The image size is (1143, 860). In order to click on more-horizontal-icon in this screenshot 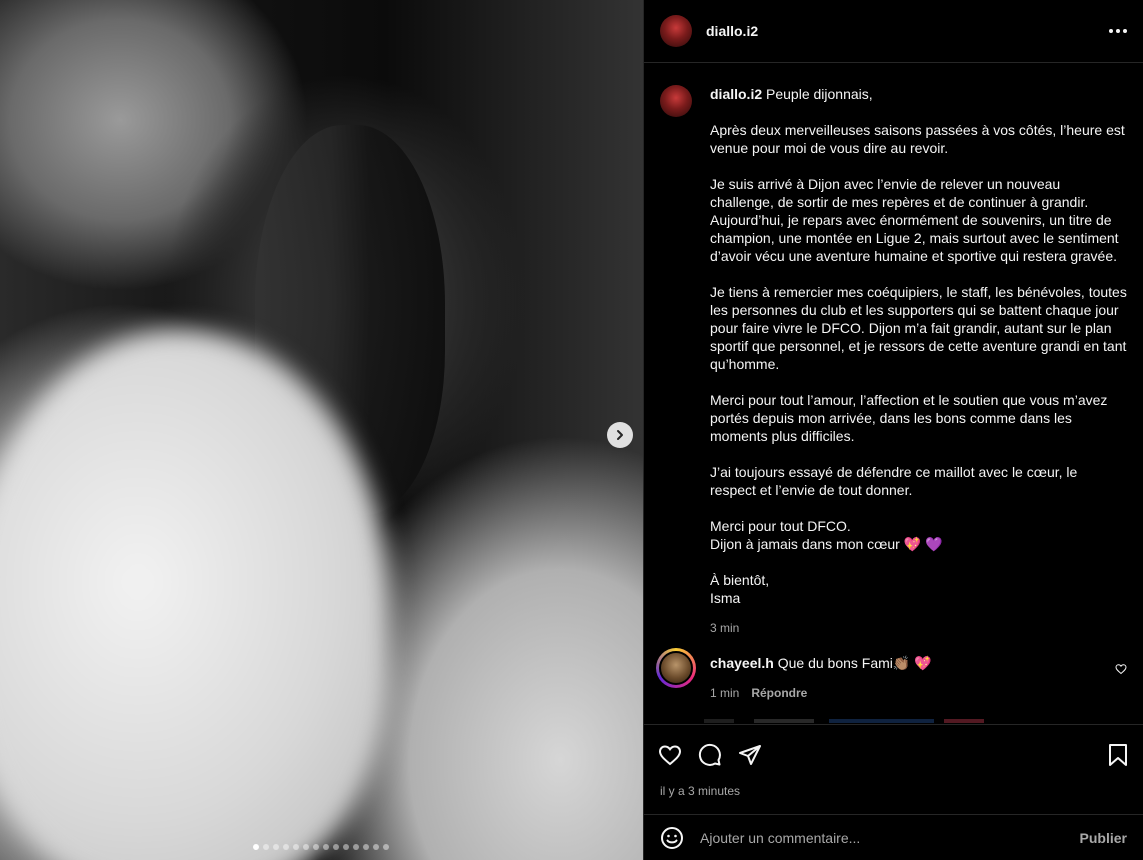, I will do `click(1118, 31)`.